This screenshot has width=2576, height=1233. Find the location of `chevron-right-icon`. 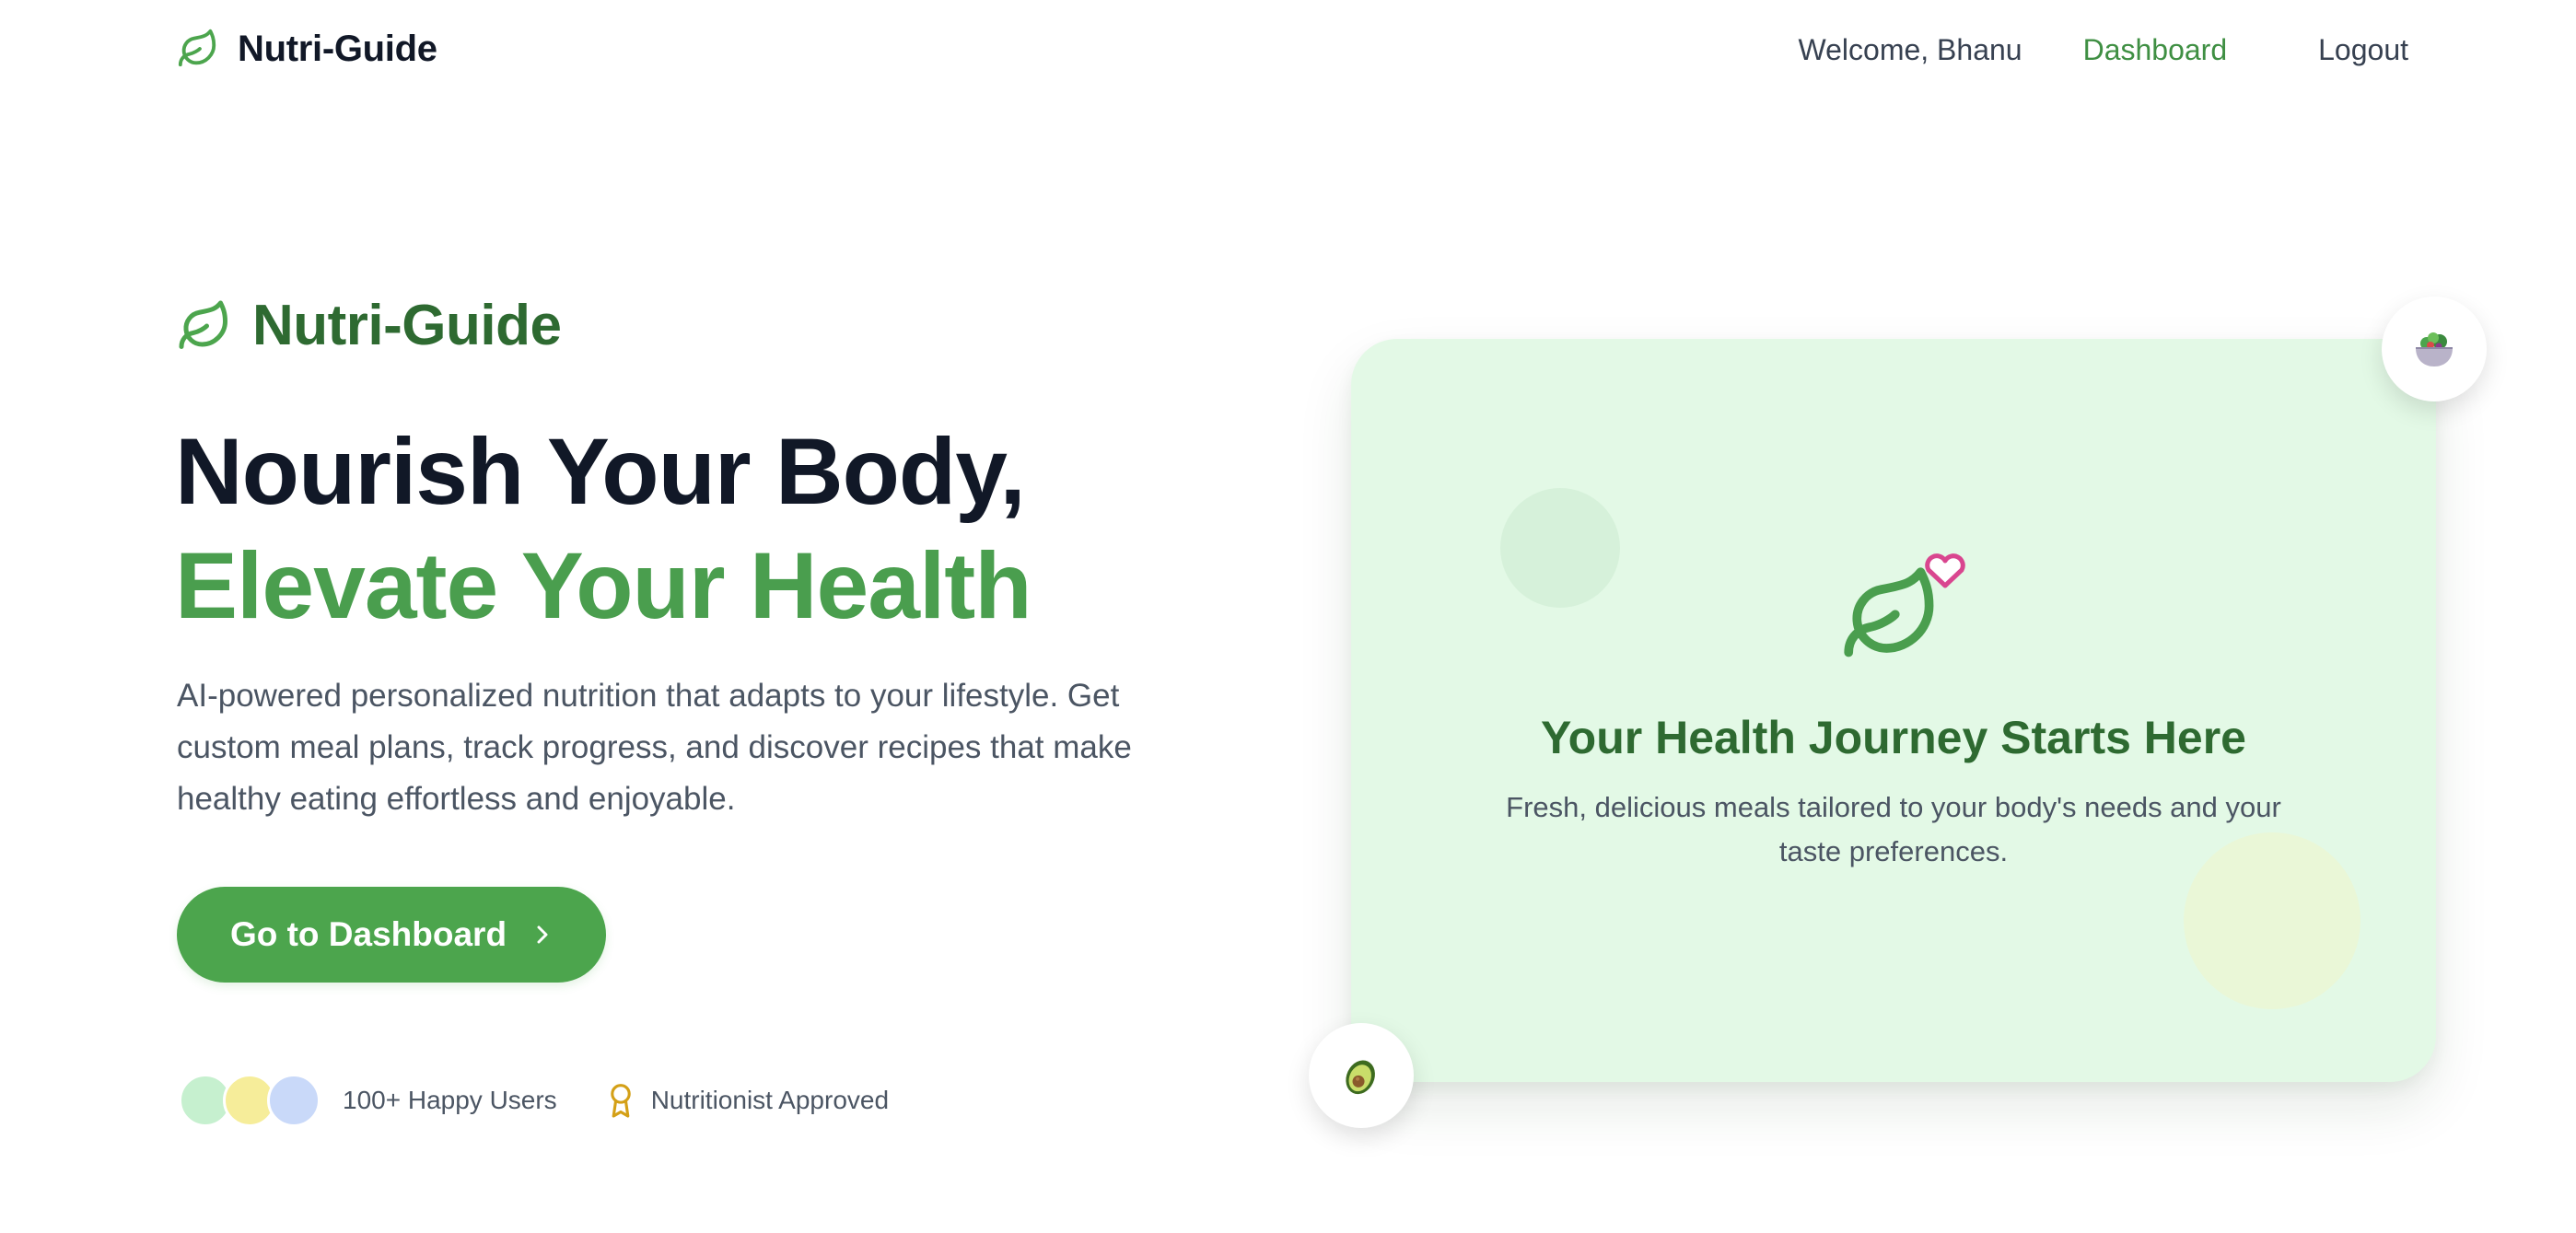

chevron-right-icon is located at coordinates (541, 935).